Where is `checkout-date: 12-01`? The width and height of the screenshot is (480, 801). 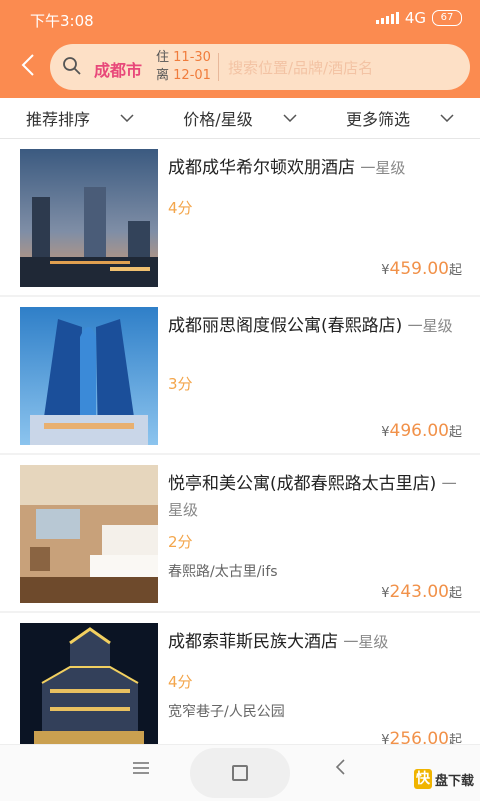 checkout-date: 12-01 is located at coordinates (192, 75).